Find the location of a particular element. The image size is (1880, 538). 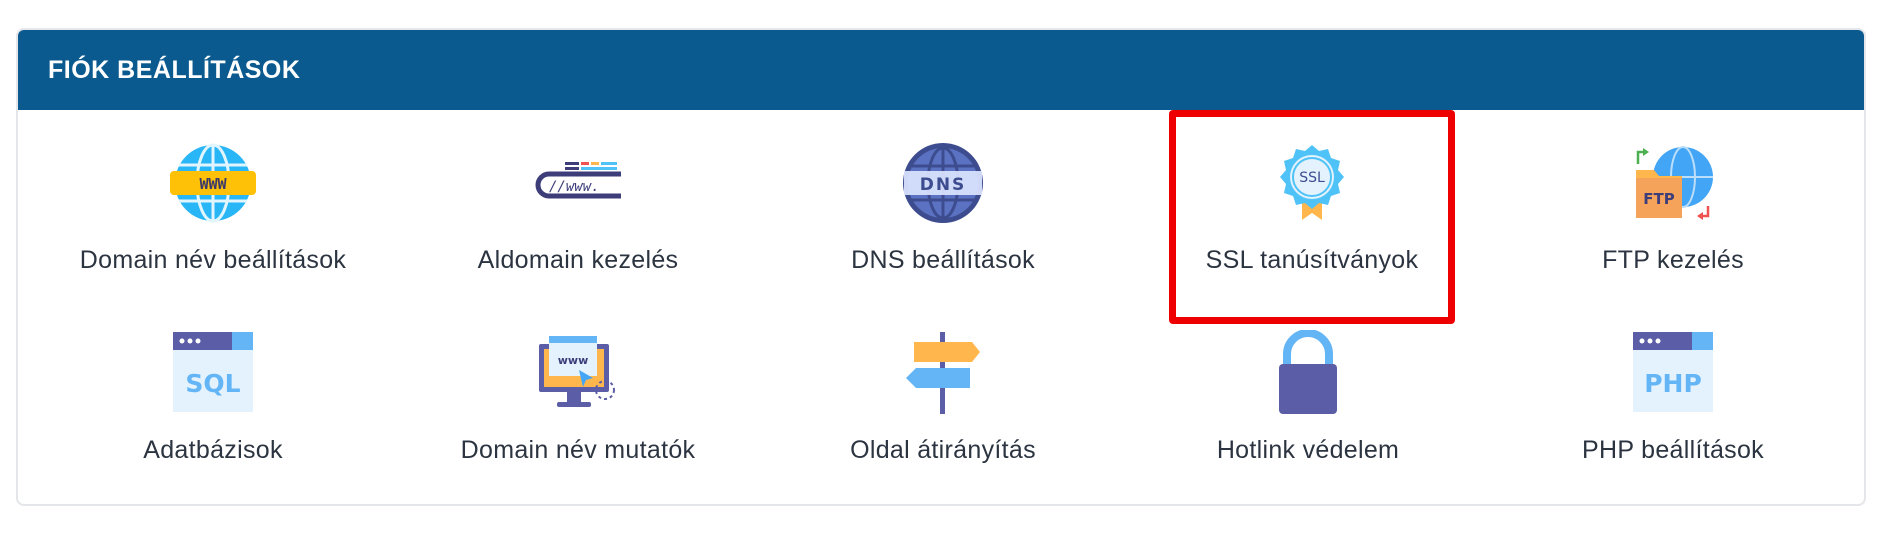

tile-page-redirect: Oldal átirányítás is located at coordinates (943, 395).